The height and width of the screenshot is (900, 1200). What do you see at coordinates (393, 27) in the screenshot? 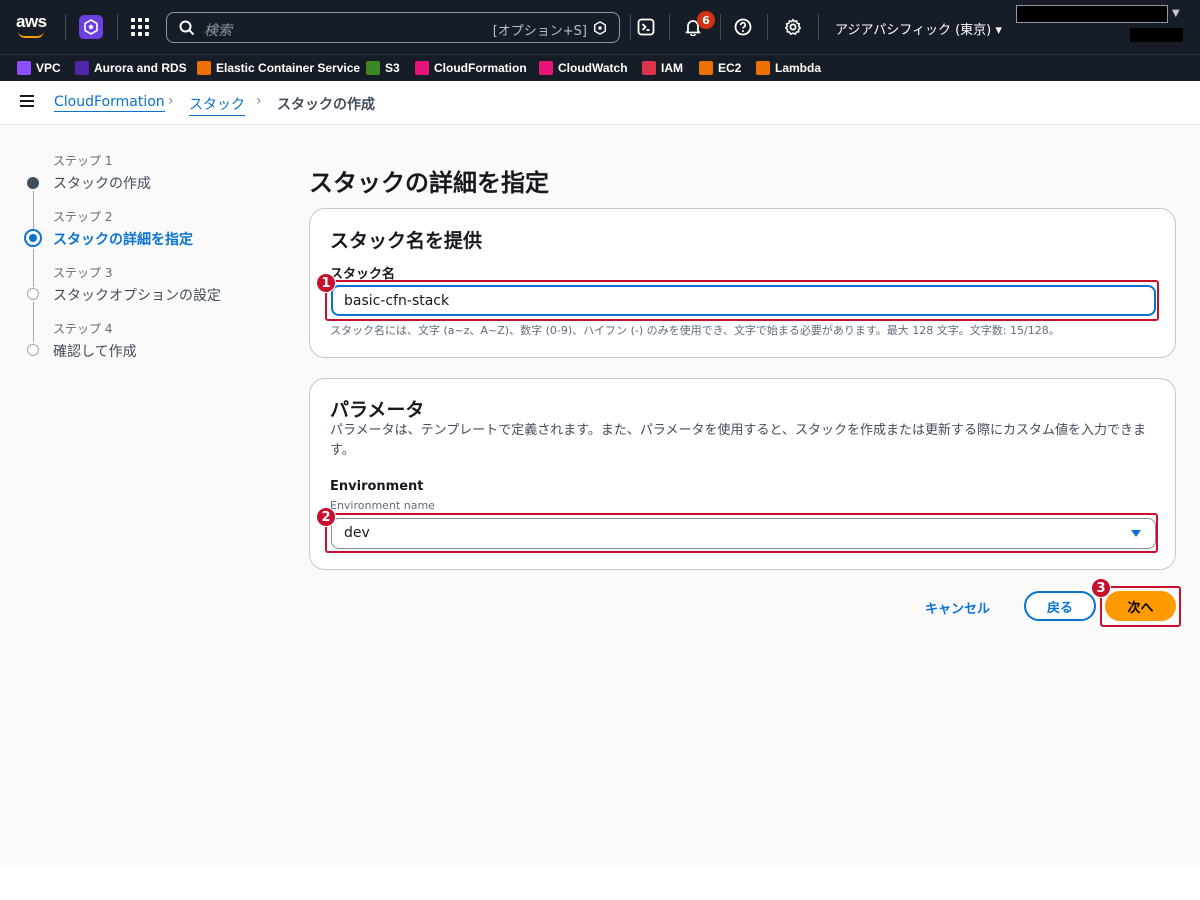
I see `search-input: 検索 [オプション+S]` at bounding box center [393, 27].